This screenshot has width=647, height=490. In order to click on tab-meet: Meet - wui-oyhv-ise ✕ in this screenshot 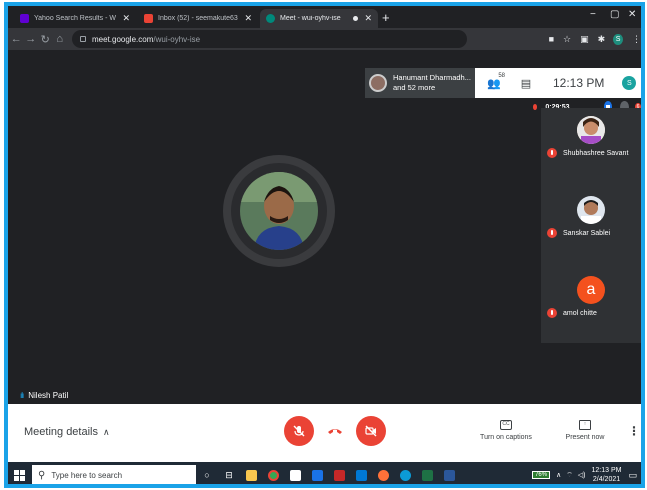, I will do `click(319, 18)`.